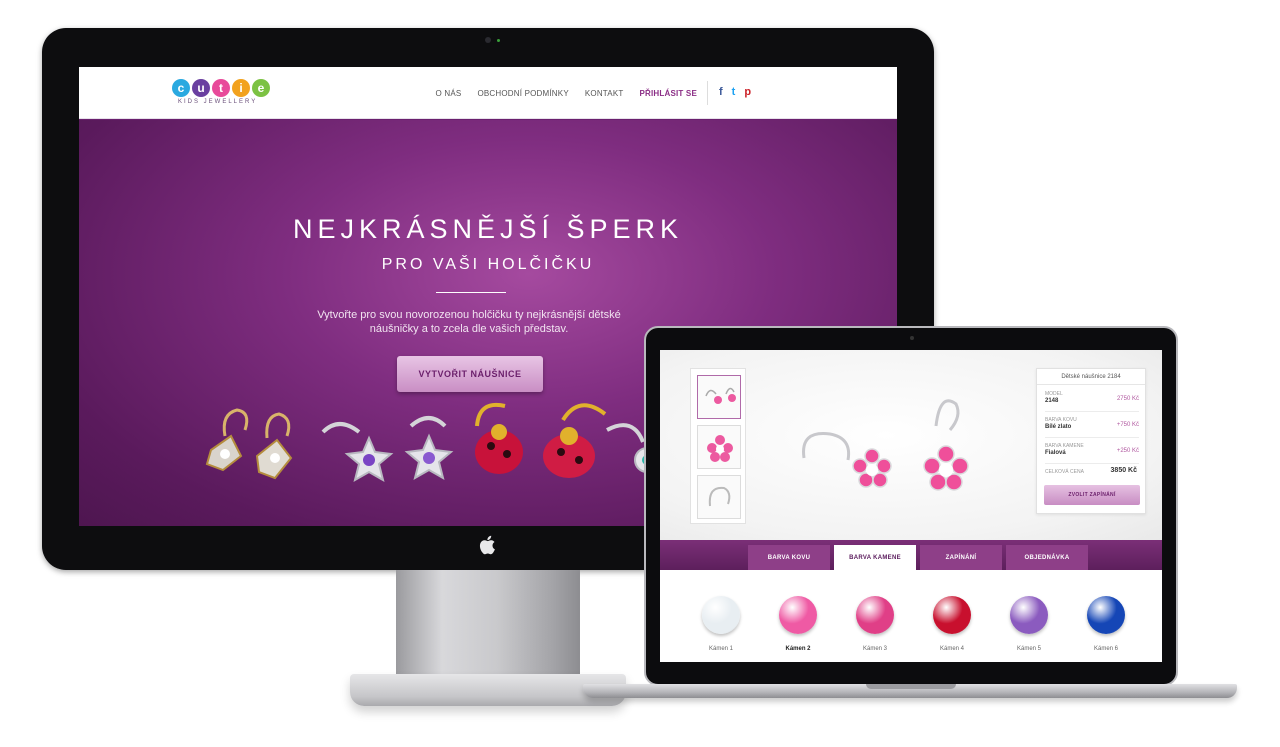 The width and height of the screenshot is (1280, 747). I want to click on facebook-icon: f, so click(721, 92).